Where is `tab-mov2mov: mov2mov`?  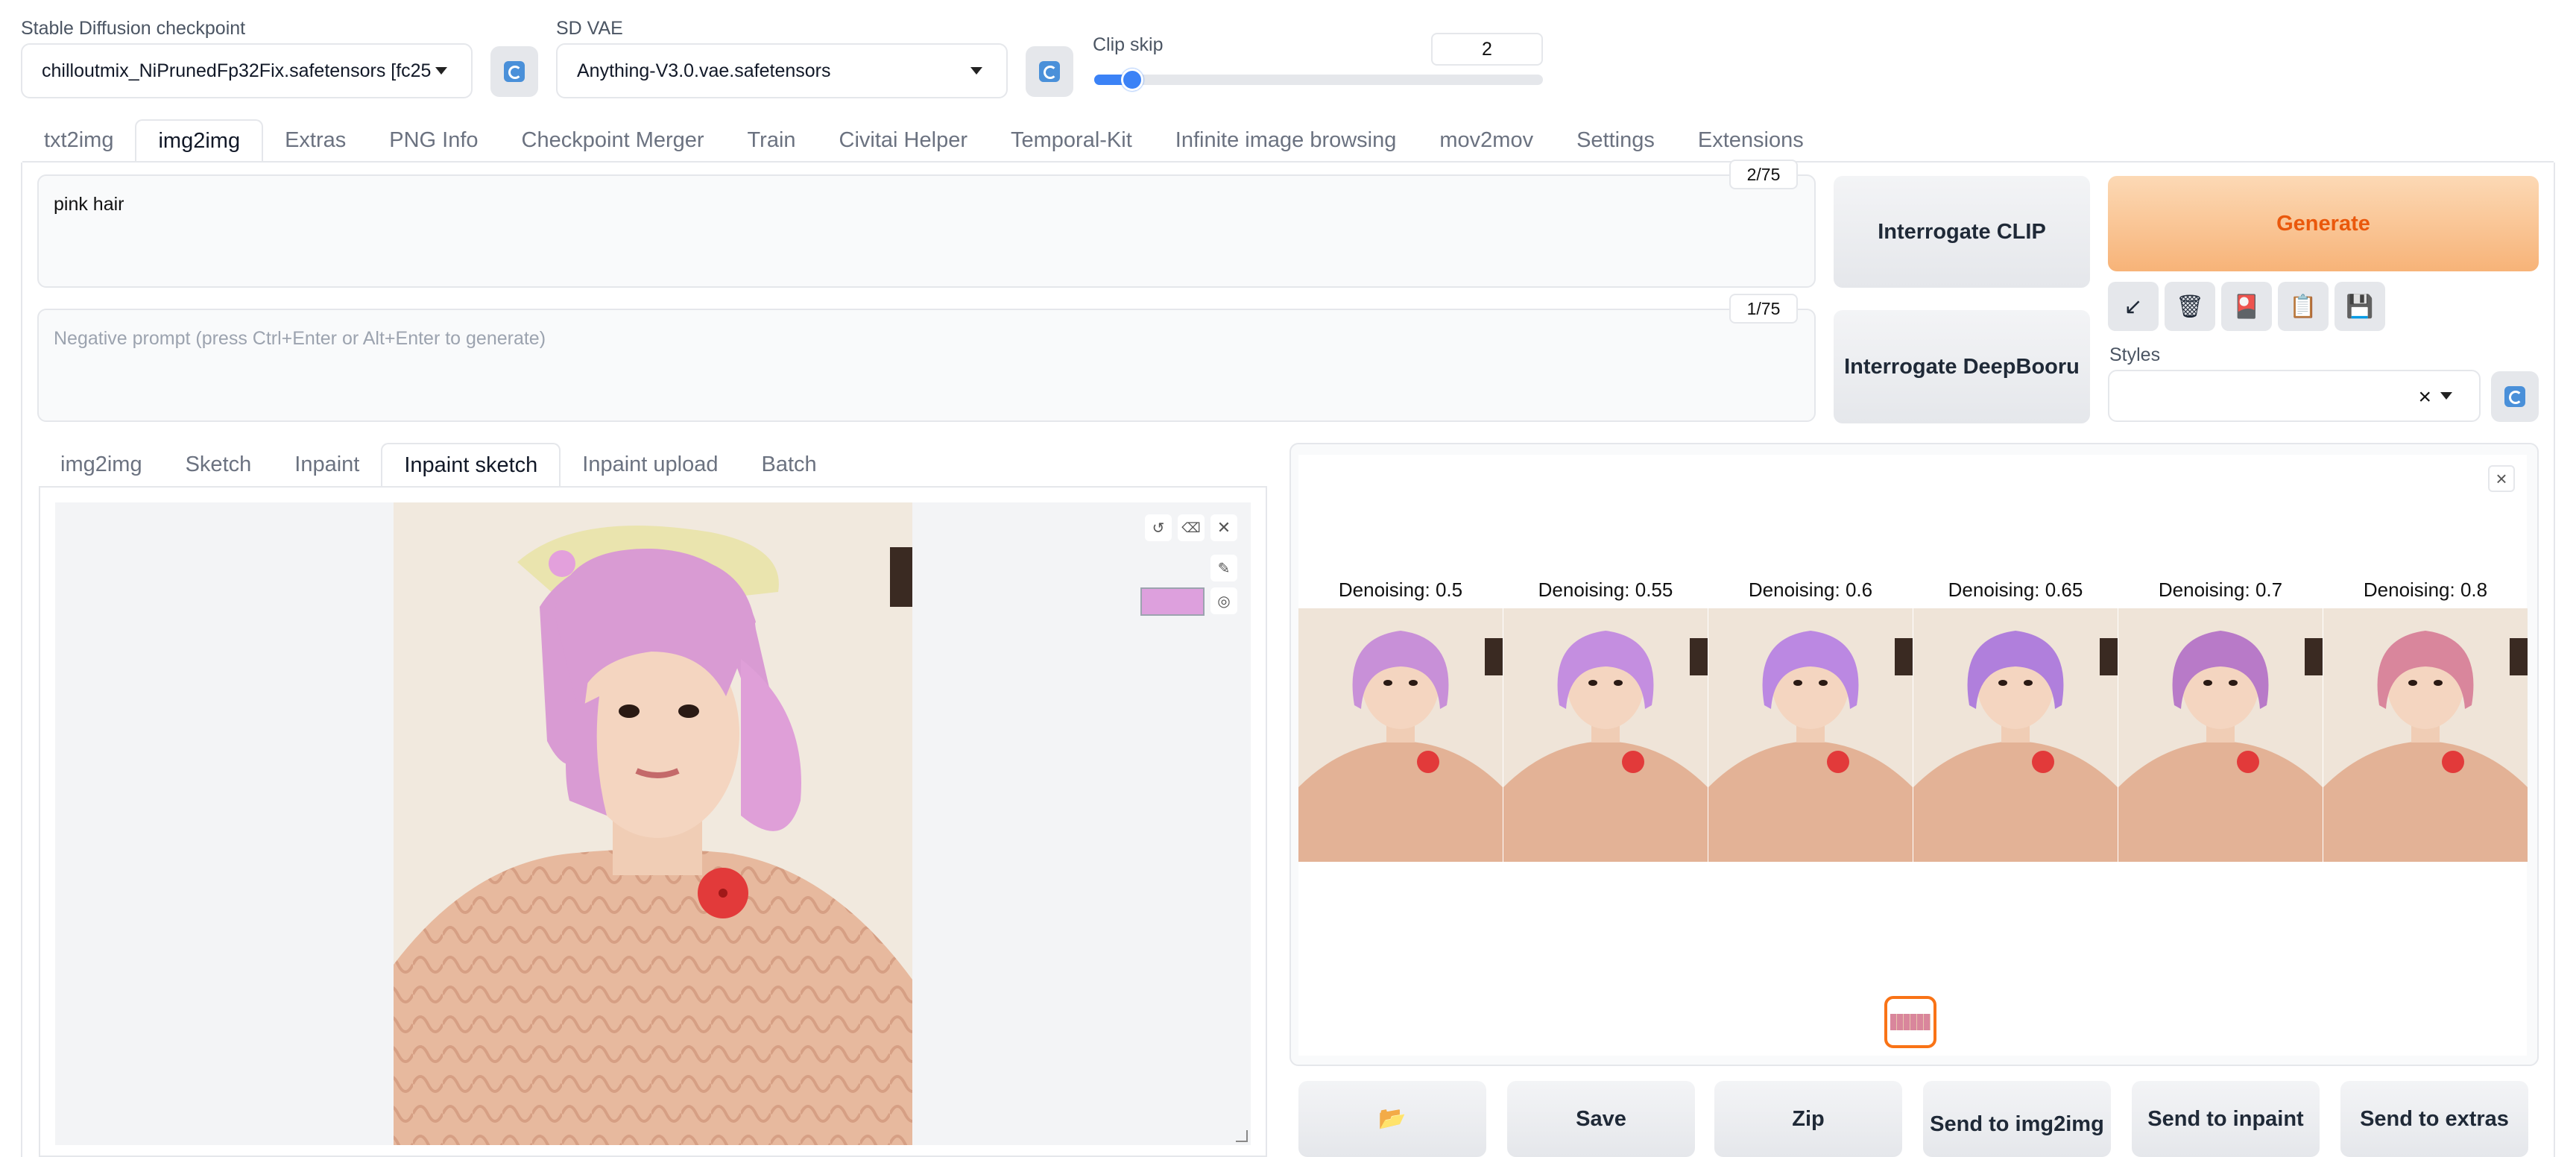
tab-mov2mov: mov2mov is located at coordinates (1487, 140).